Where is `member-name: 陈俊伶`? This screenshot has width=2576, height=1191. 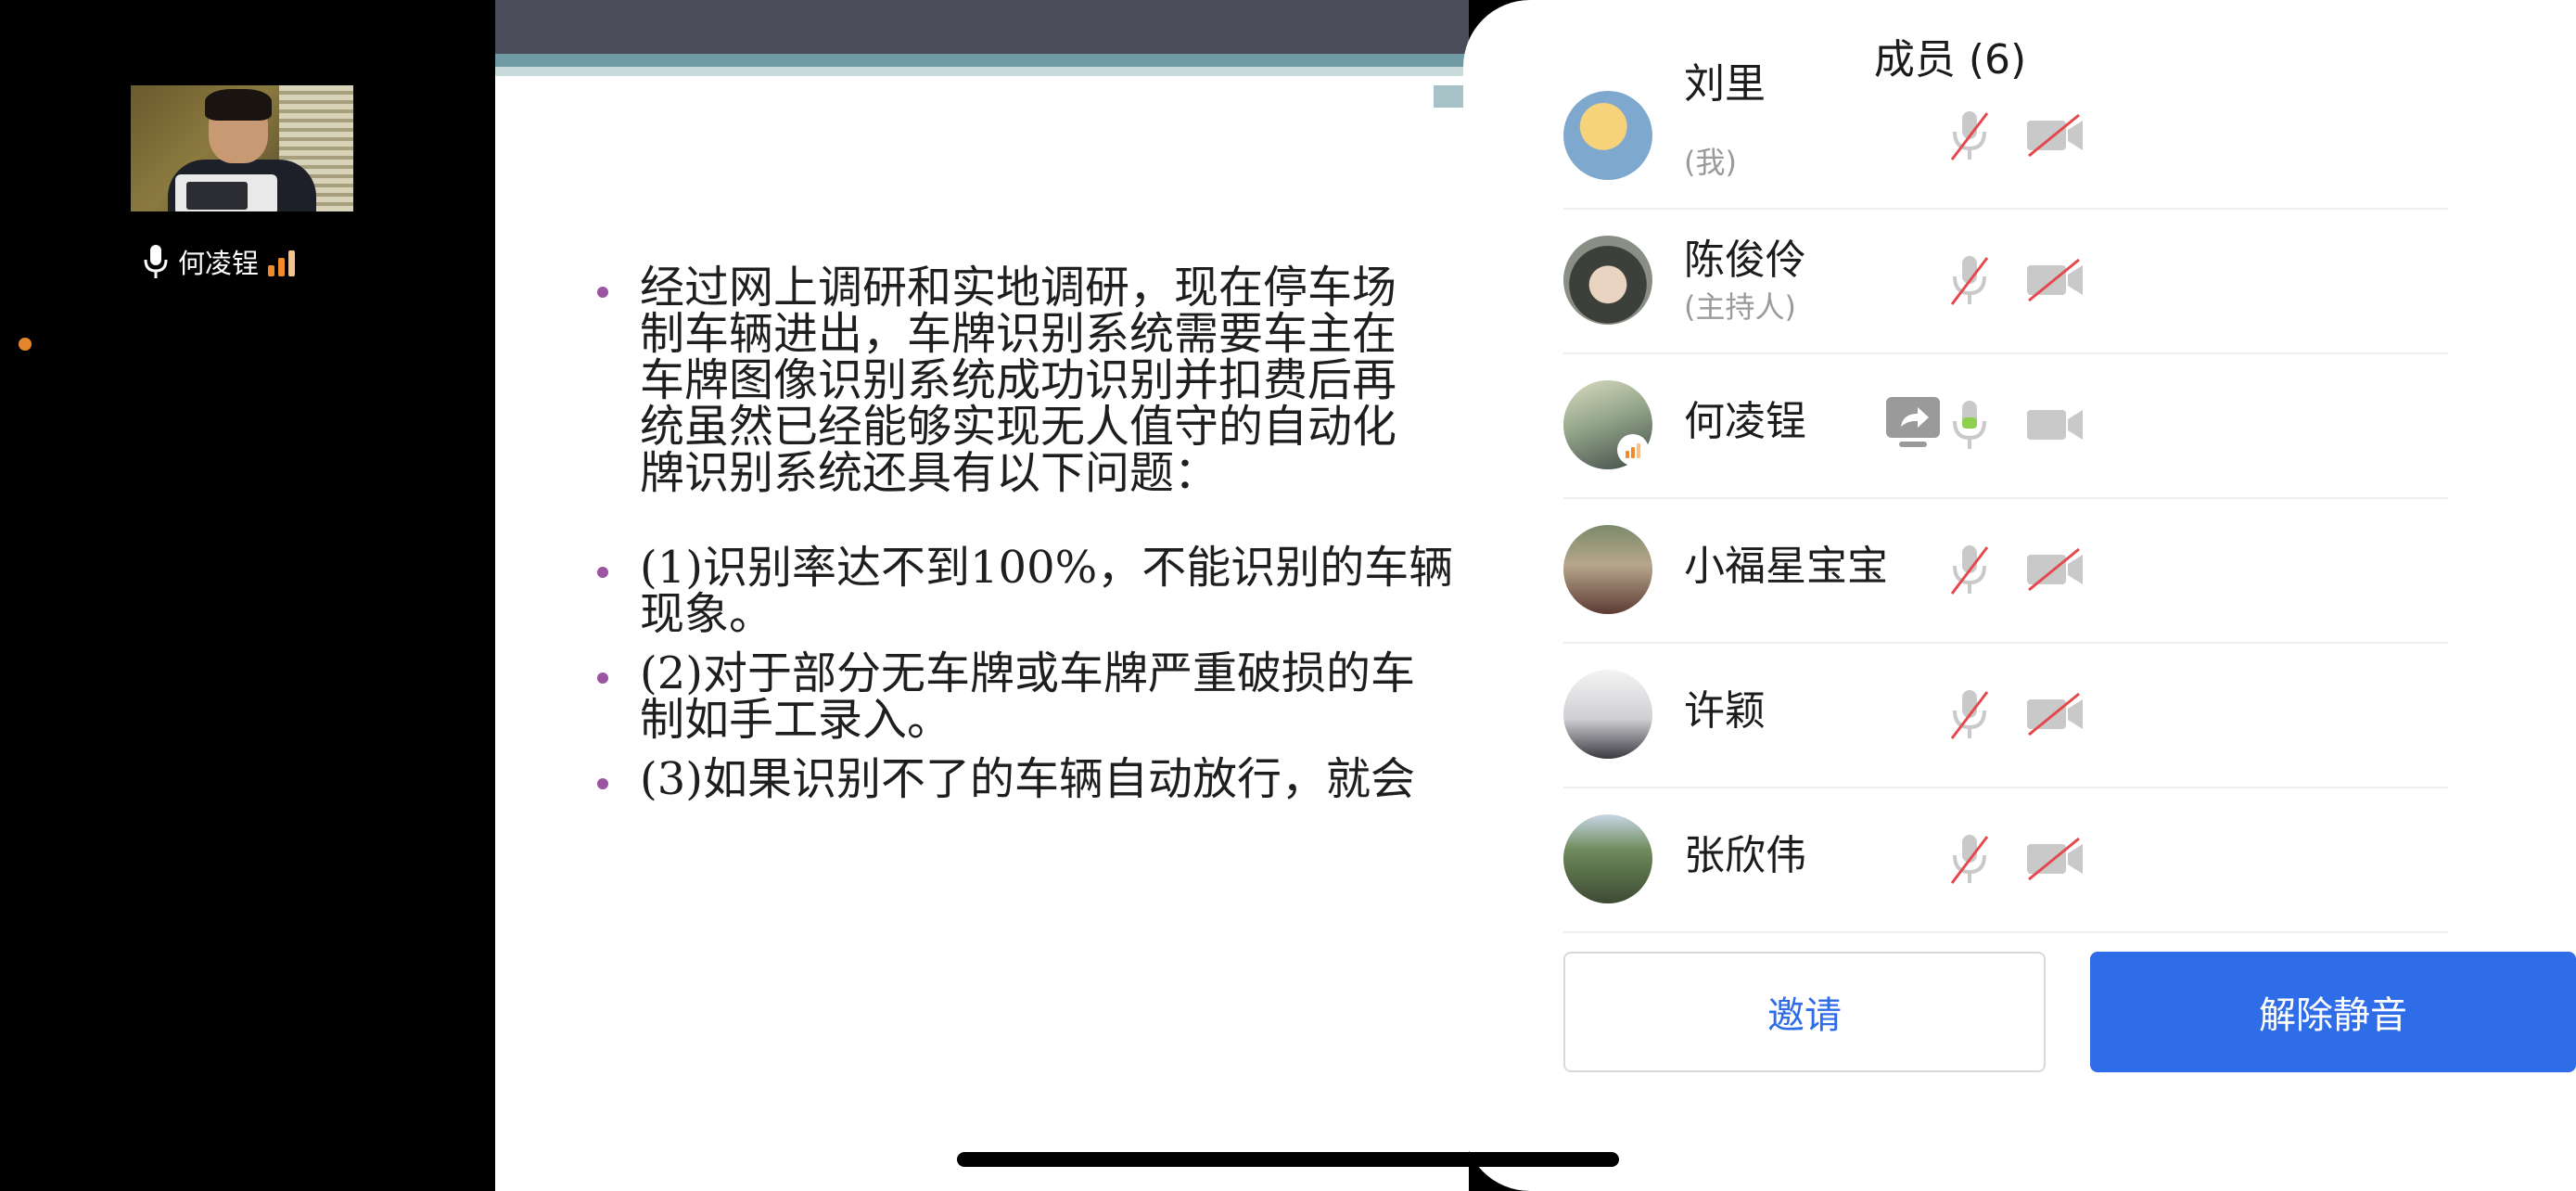
member-name: 陈俊伶 is located at coordinates (1745, 260).